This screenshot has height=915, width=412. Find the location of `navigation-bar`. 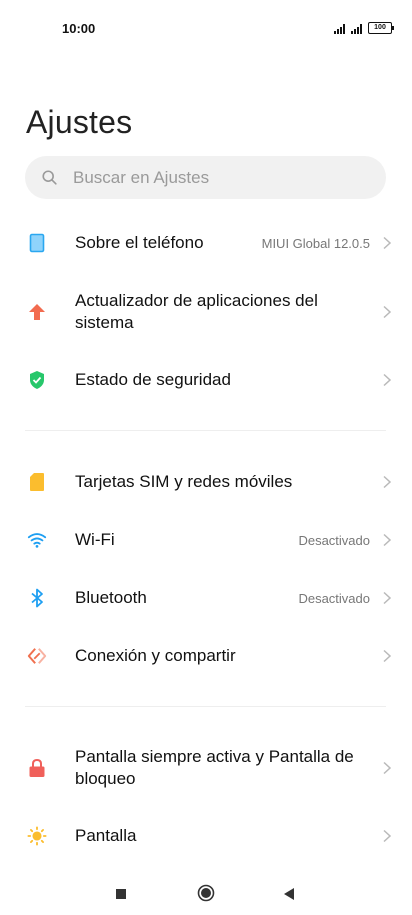

navigation-bar is located at coordinates (206, 895).